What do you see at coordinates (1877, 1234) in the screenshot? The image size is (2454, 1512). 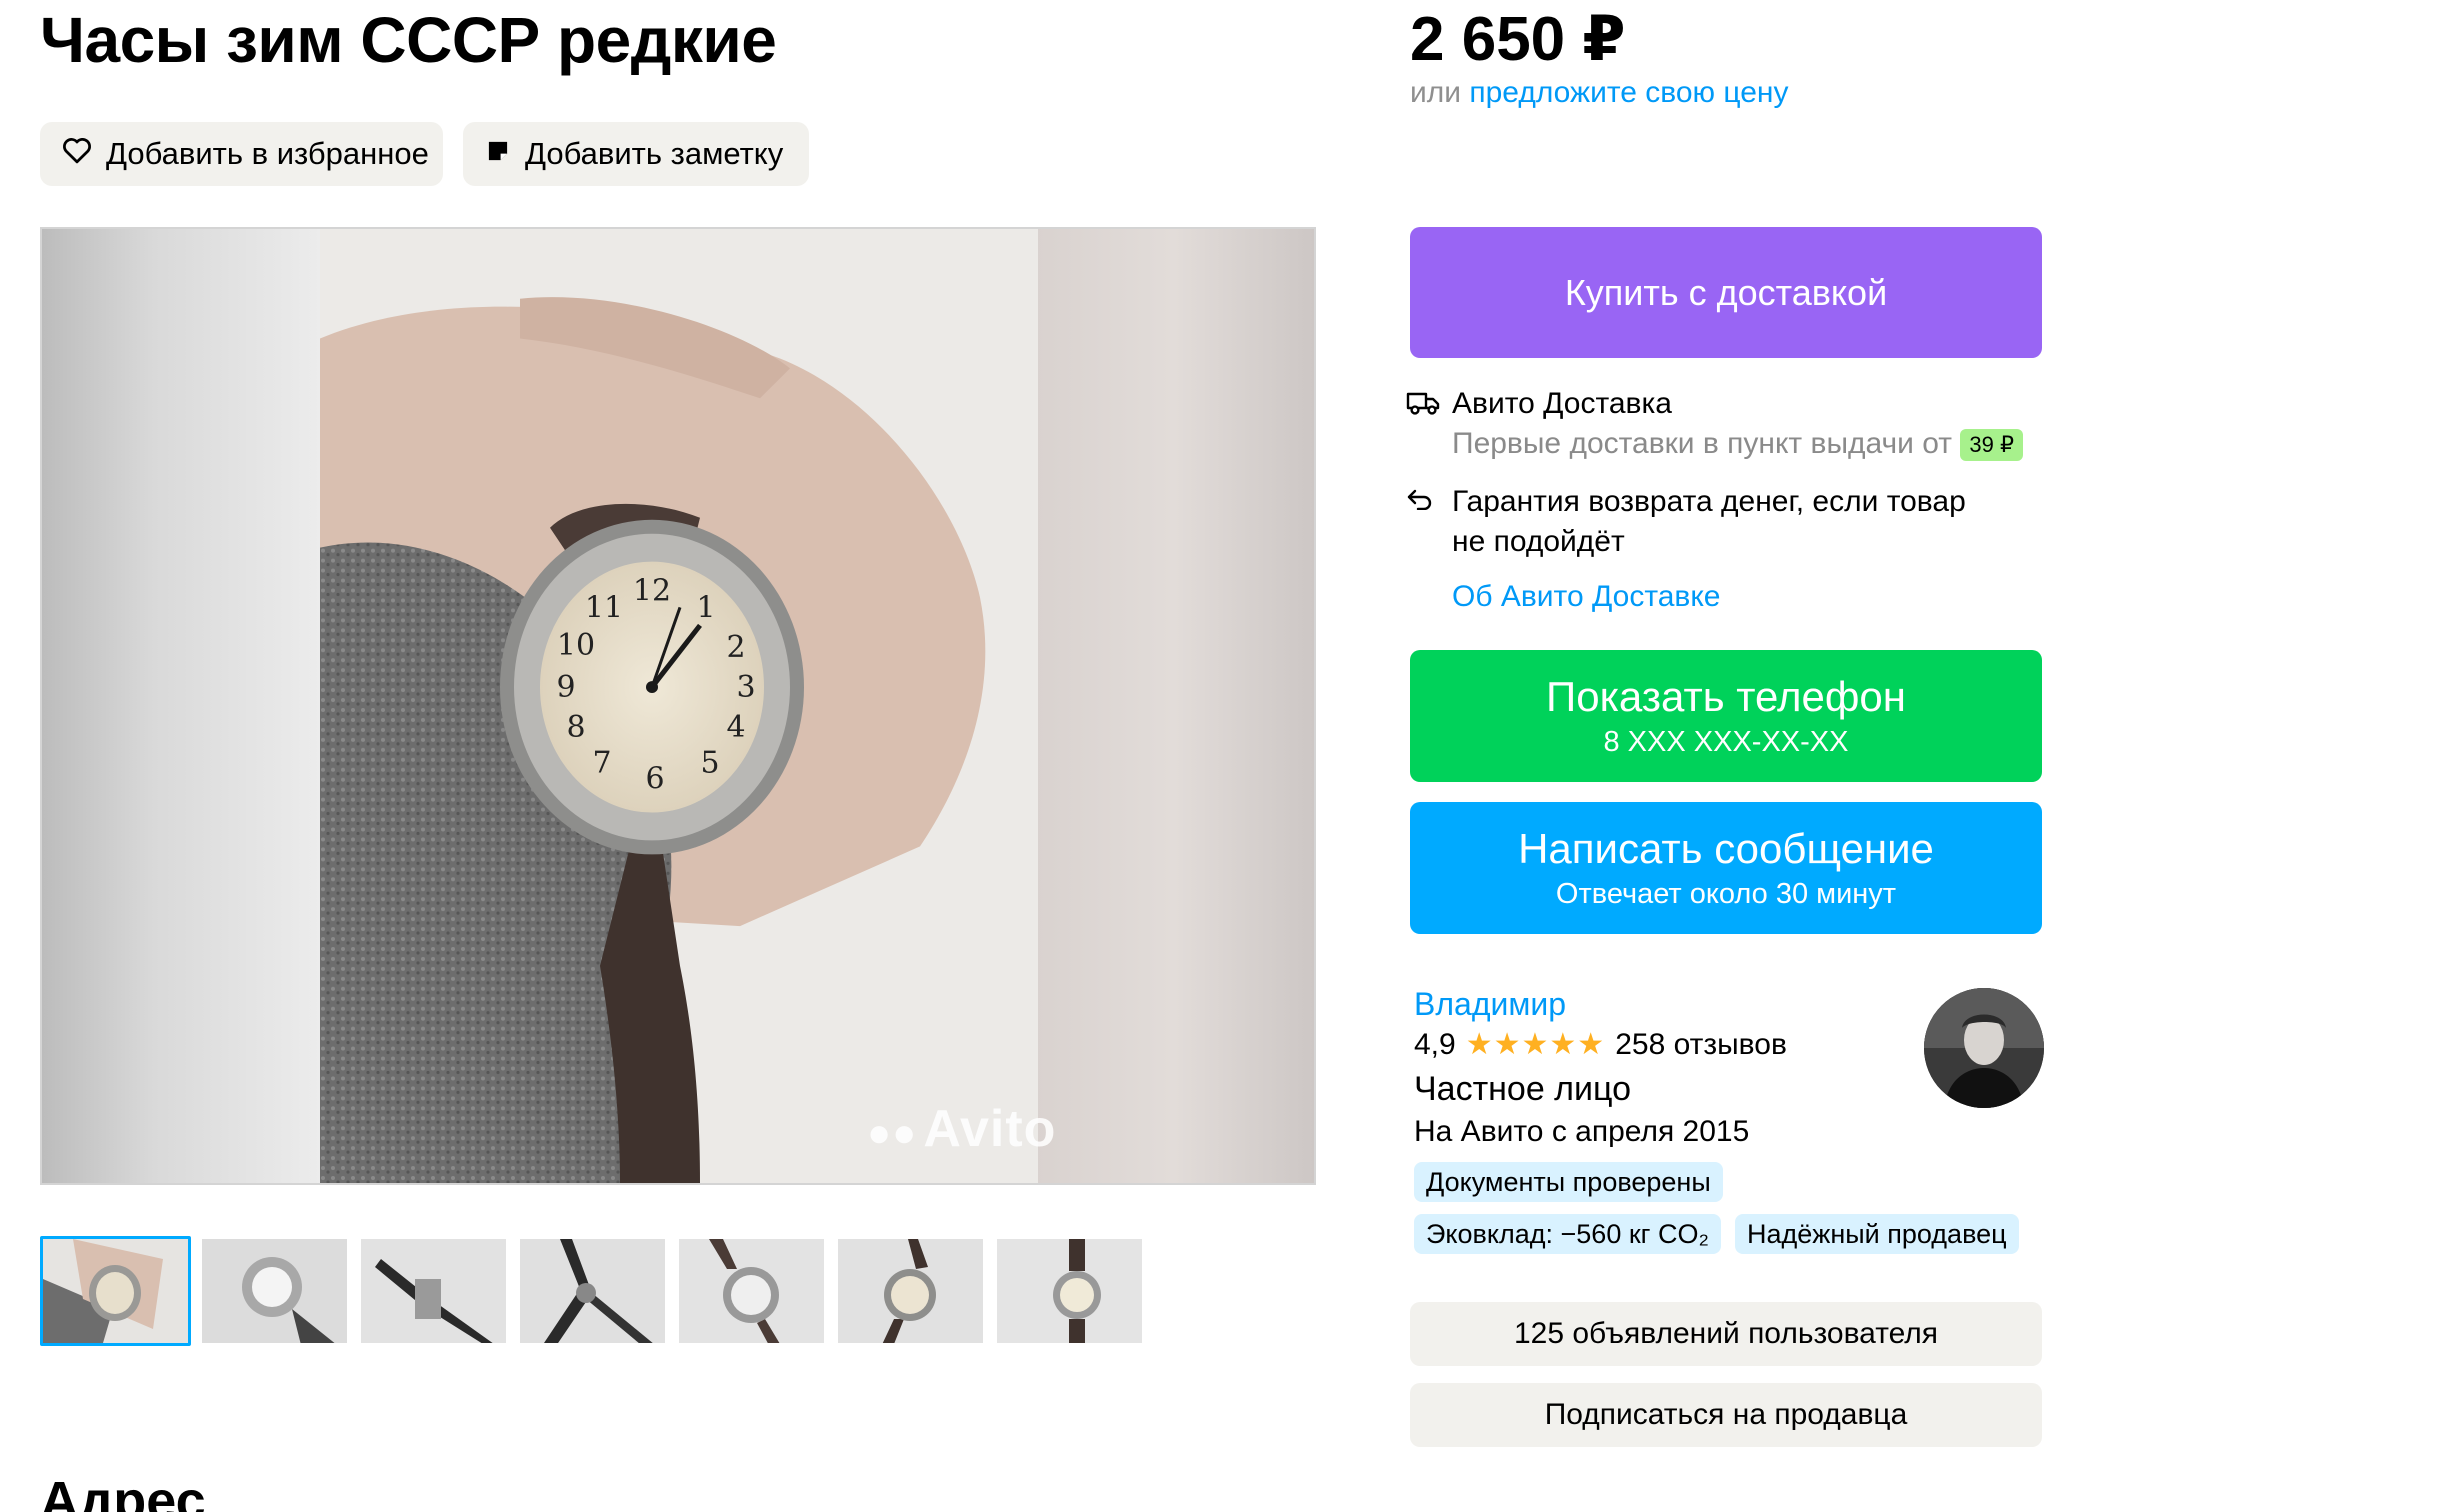 I see `tag-reliable-seller: Надёжный продавец` at bounding box center [1877, 1234].